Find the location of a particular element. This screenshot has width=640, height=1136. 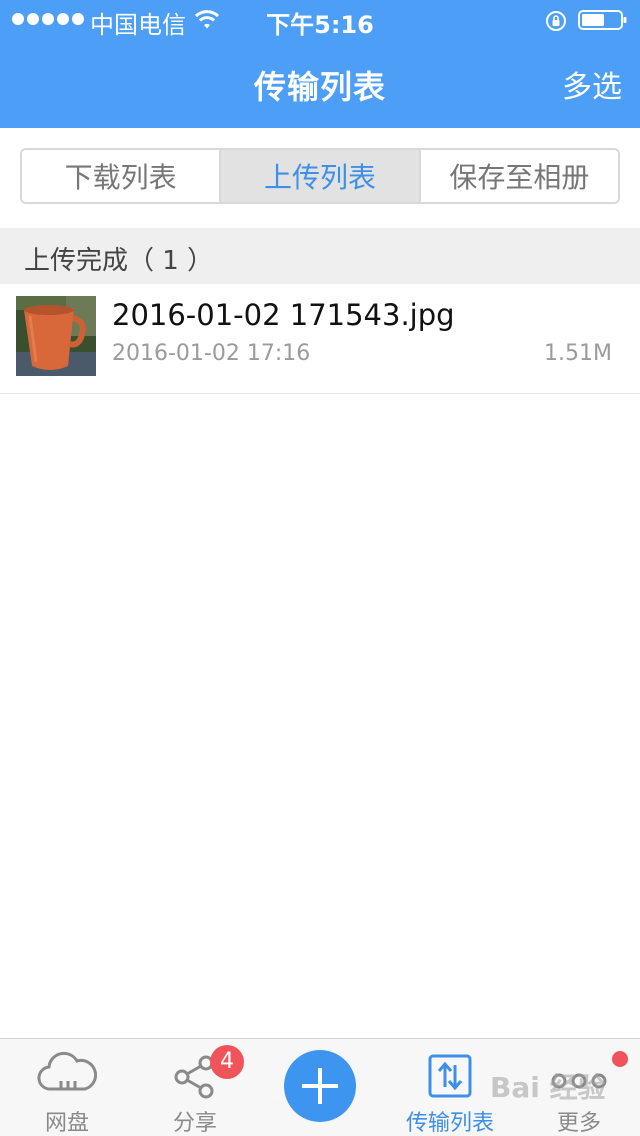

upload-complete-section: 上传完成（ 1 ） is located at coordinates (320, 256).